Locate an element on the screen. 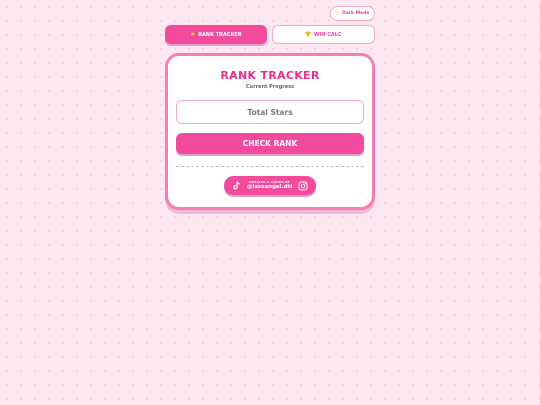 The image size is (540, 405). tab-win-calc: WIN CALC is located at coordinates (323, 34).